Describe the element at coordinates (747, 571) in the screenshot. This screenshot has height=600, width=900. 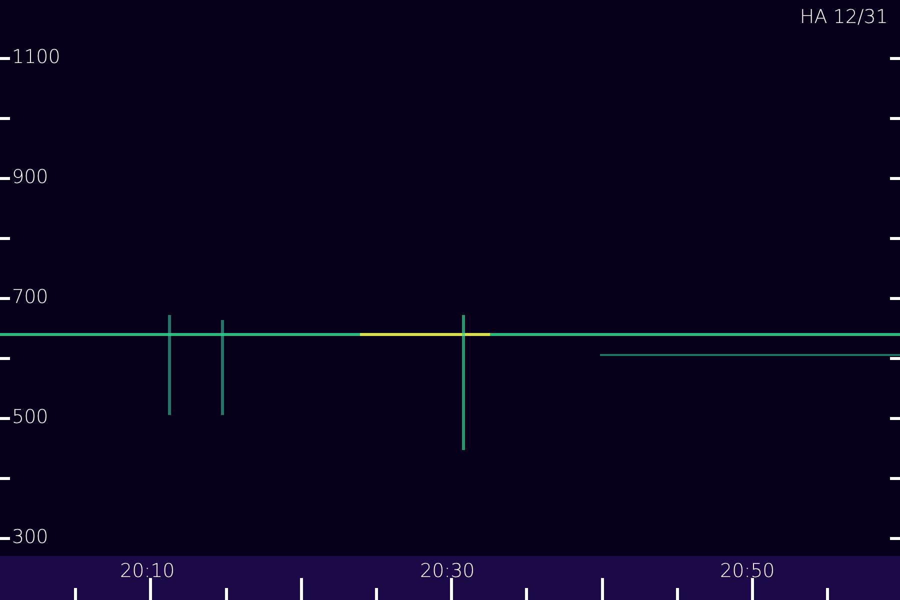
I see `x-axis-label: 20:50` at that location.